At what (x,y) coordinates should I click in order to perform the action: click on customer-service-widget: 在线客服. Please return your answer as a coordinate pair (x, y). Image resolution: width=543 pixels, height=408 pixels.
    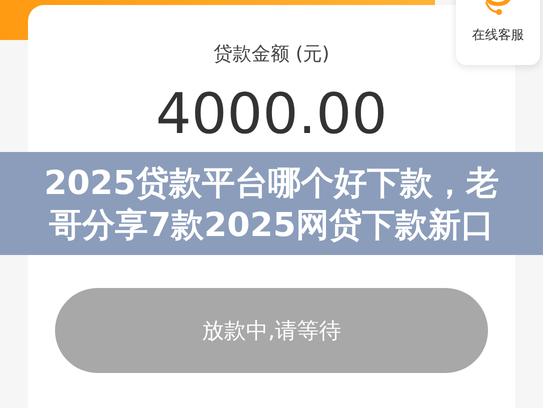
    Looking at the image, I should click on (498, 32).